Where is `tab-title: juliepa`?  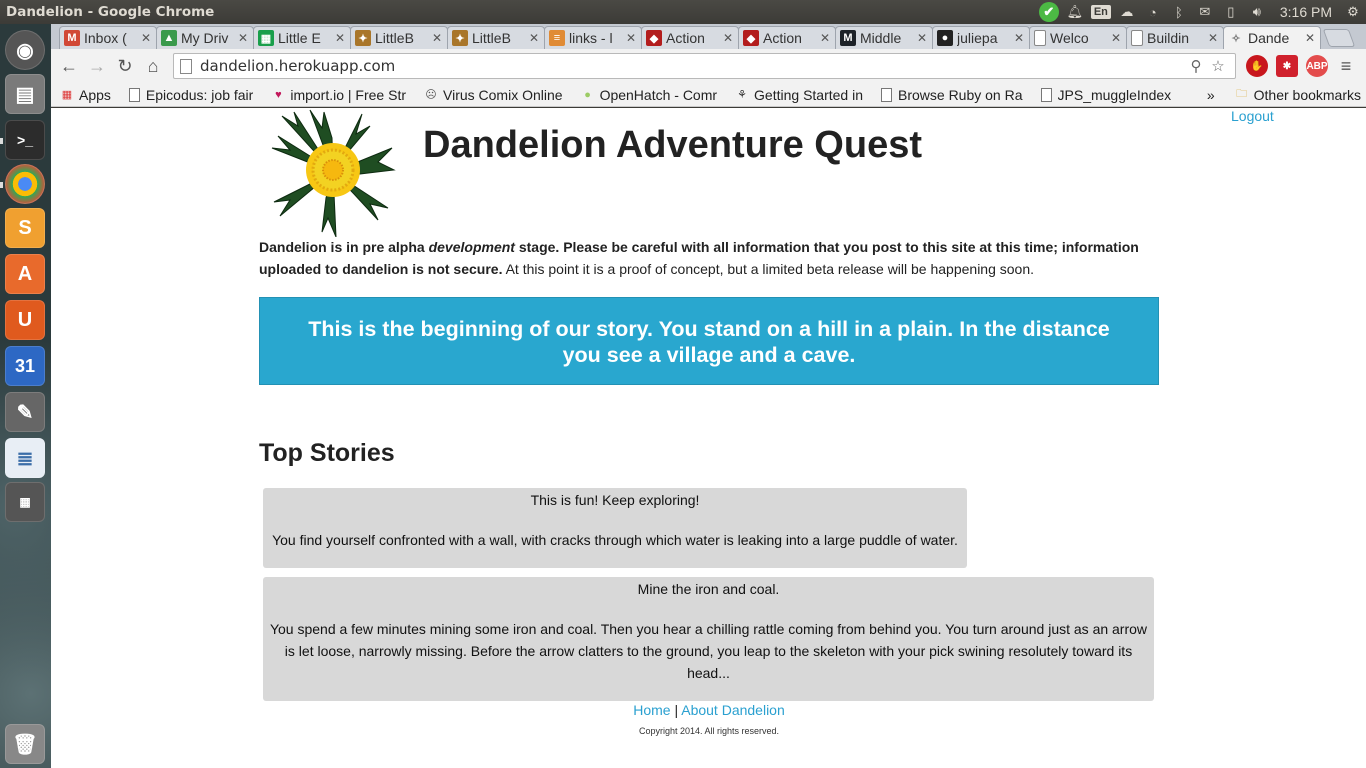
tab-title: juliepa is located at coordinates (977, 38).